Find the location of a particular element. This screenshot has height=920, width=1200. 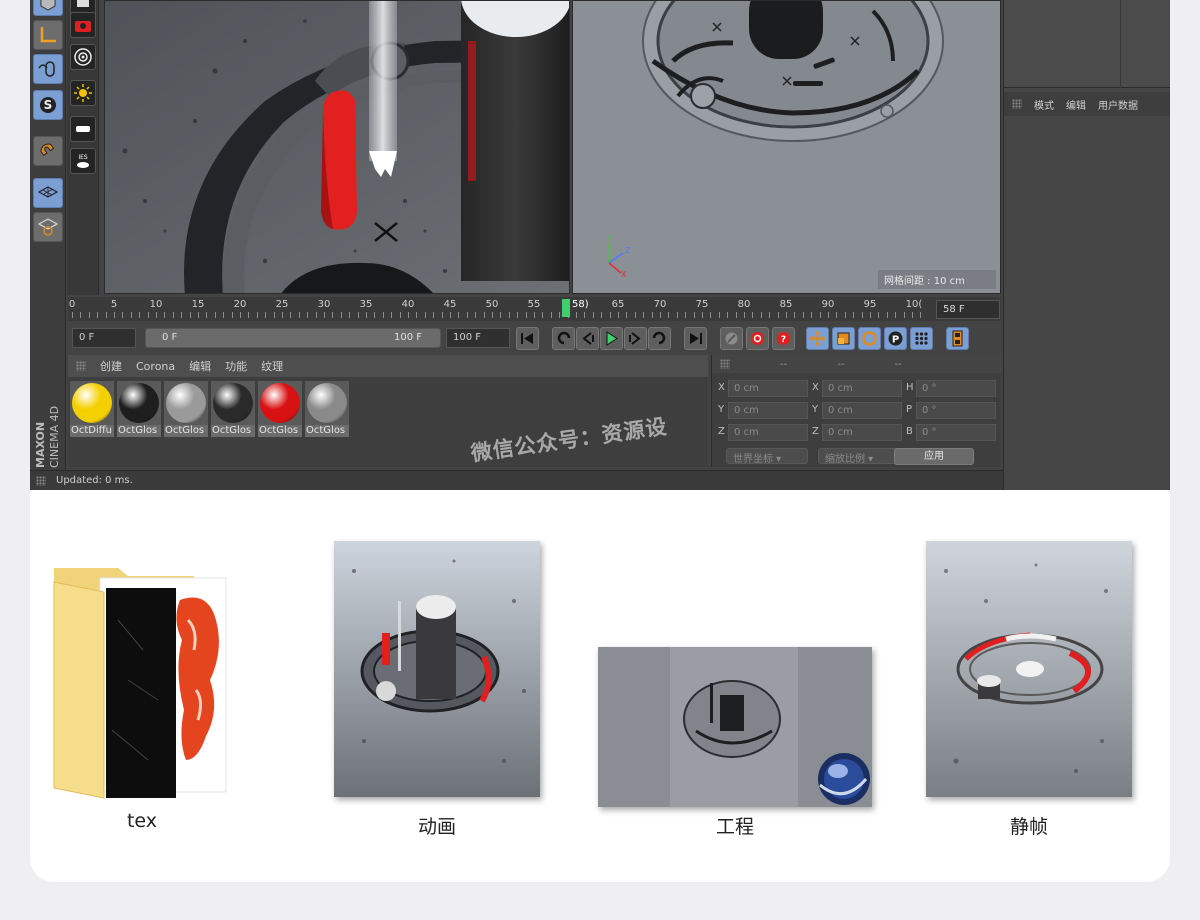

perspective-viewport is located at coordinates (337, 147).